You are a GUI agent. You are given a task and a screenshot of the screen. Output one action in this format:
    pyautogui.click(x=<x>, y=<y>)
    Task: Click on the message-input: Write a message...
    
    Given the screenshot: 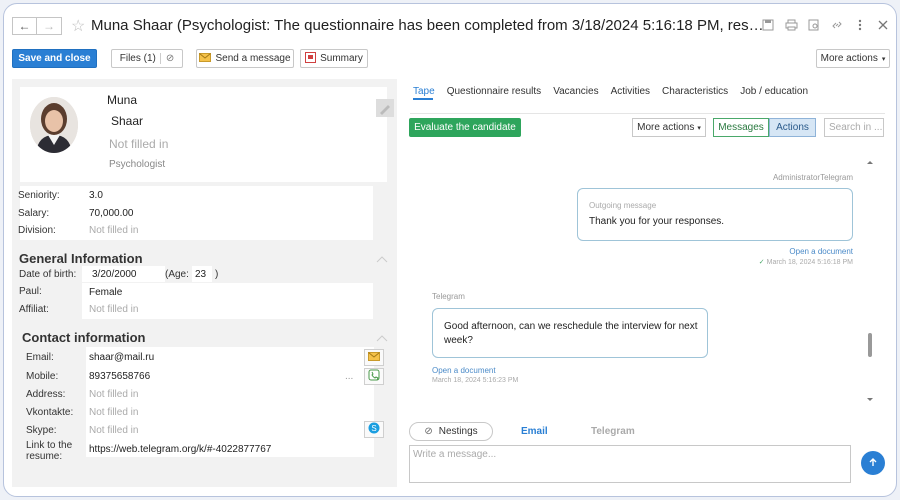 What is the action you would take?
    pyautogui.click(x=630, y=464)
    